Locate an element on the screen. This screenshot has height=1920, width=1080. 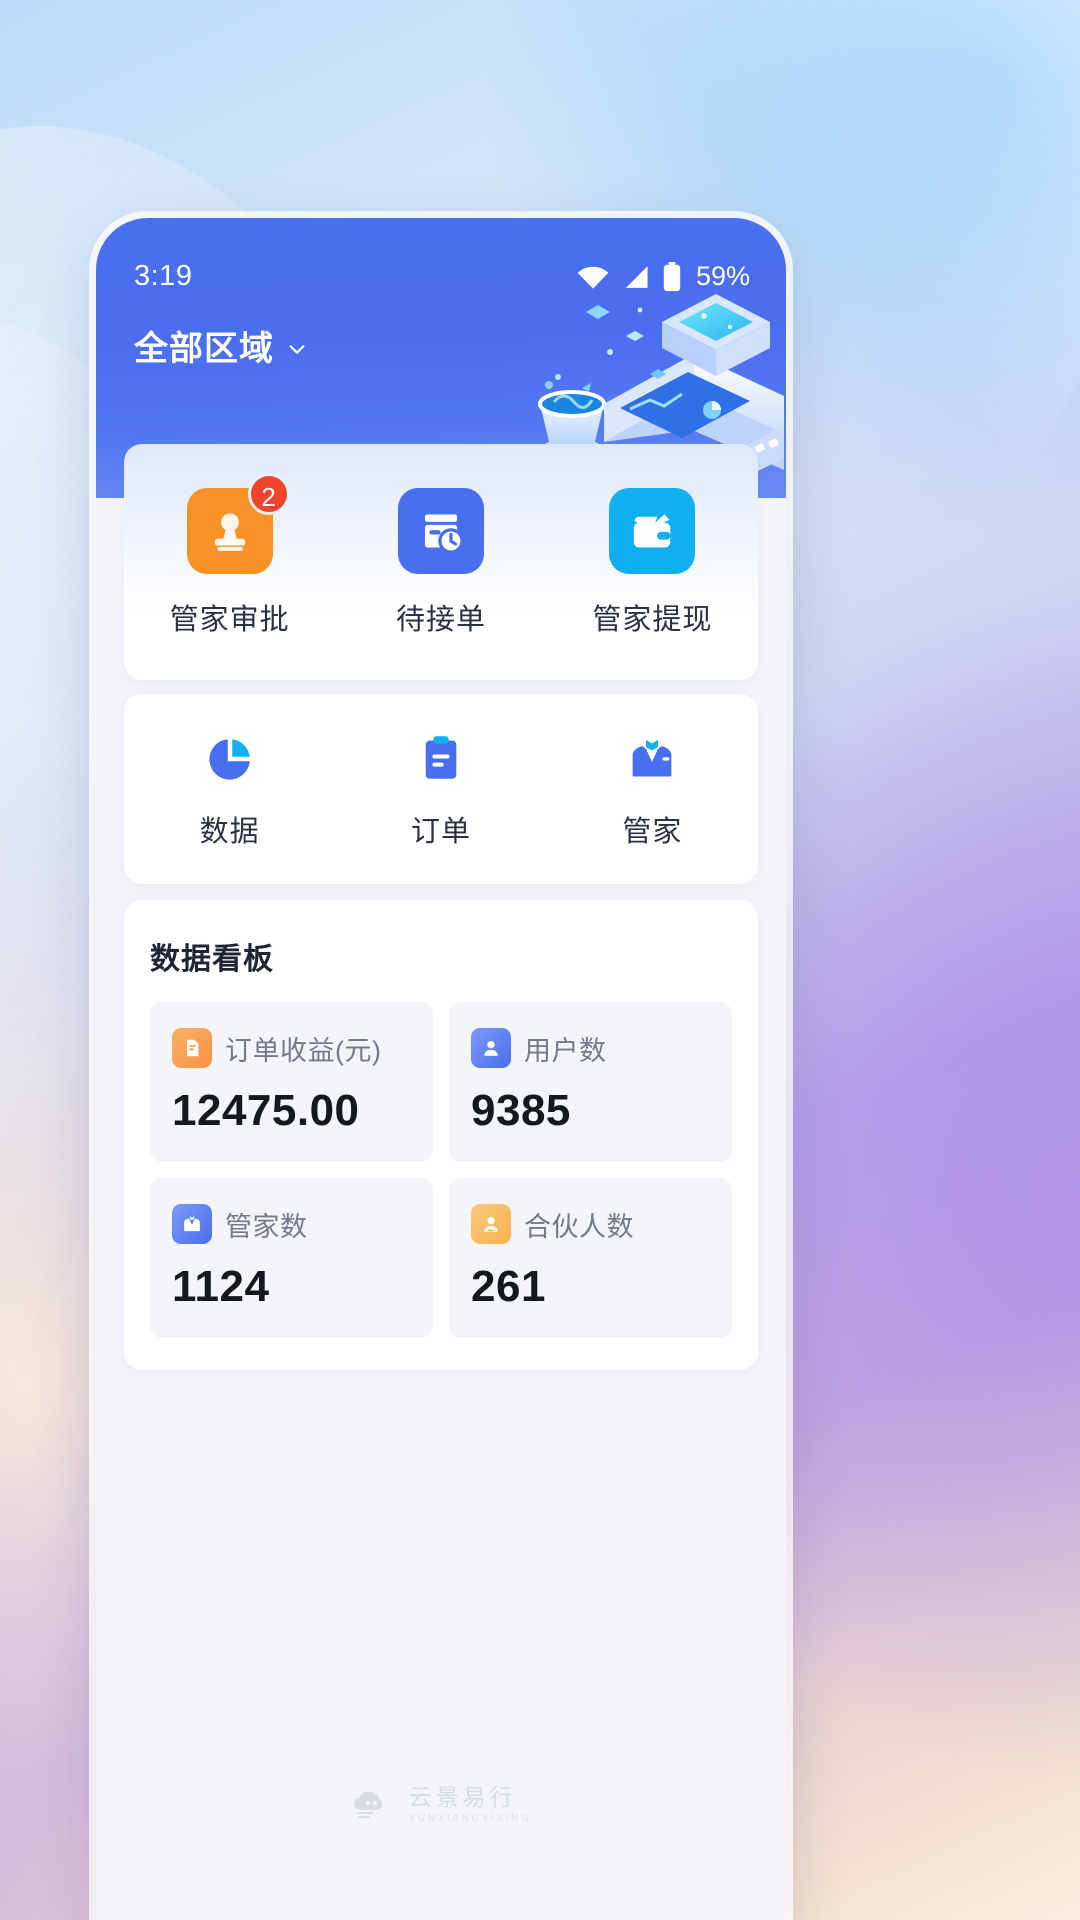
mini-action-order: 订单 is located at coordinates (440, 790).